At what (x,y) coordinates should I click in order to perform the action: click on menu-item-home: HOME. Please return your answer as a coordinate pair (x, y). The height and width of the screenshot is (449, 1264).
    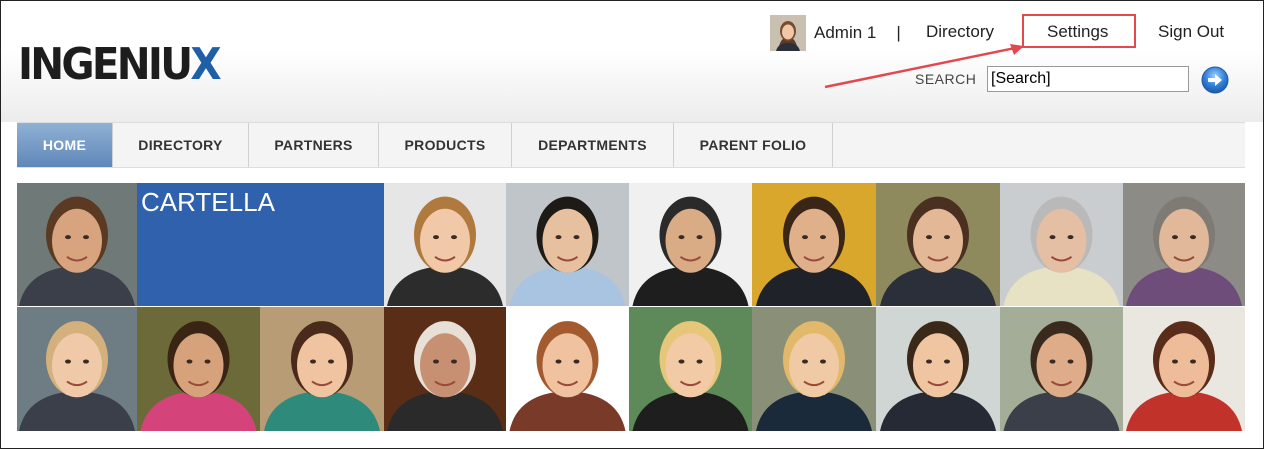
    Looking at the image, I should click on (65, 145).